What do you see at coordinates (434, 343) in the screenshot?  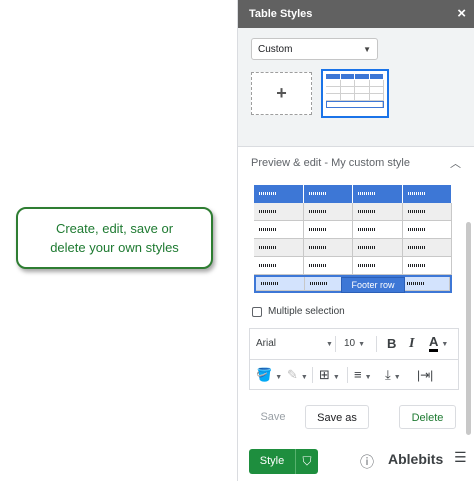 I see `text-color-icon: A` at bounding box center [434, 343].